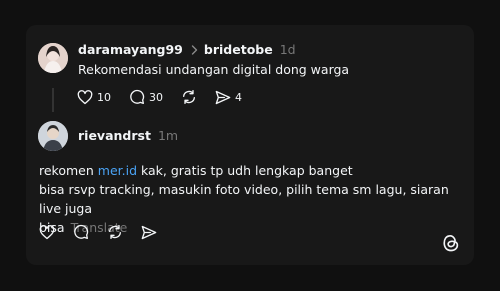  Describe the element at coordinates (156, 97) in the screenshot. I see `comment-count: 30` at that location.